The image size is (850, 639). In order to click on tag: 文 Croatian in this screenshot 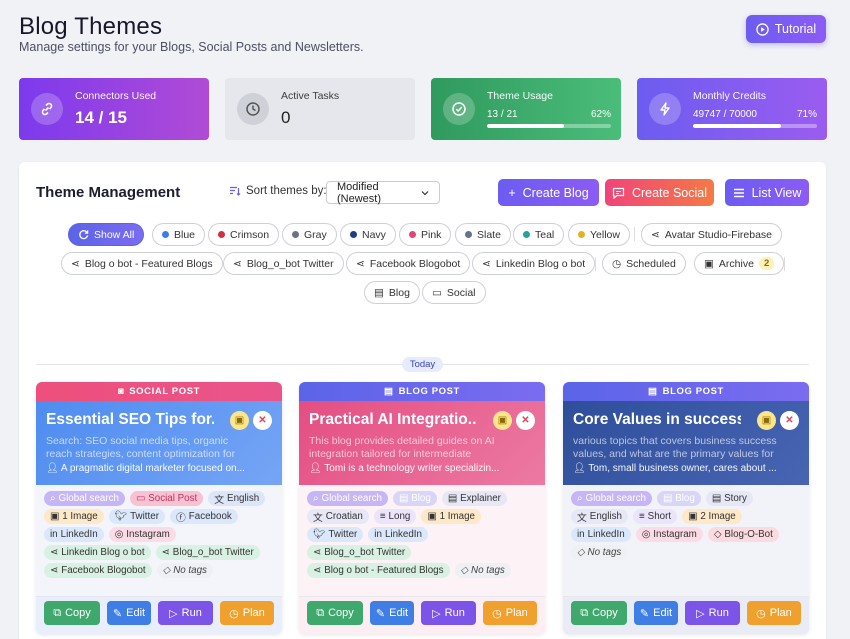, I will do `click(338, 516)`.